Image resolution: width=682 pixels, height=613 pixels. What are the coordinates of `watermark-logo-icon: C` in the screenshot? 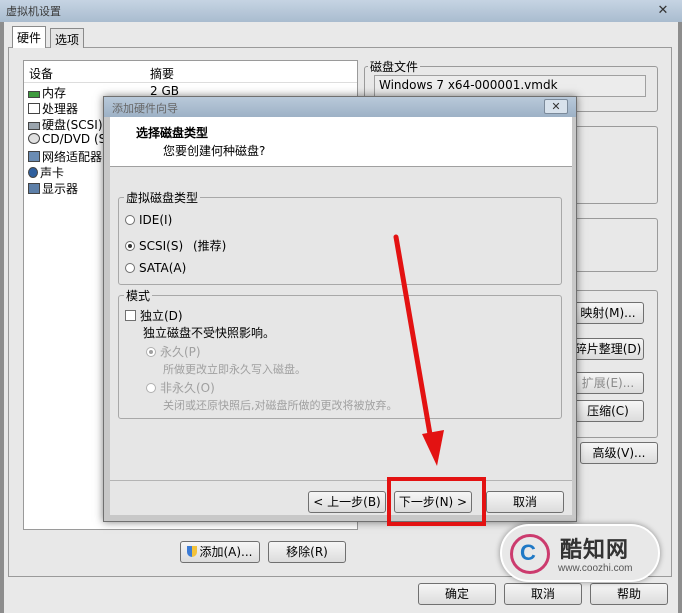 It's located at (530, 554).